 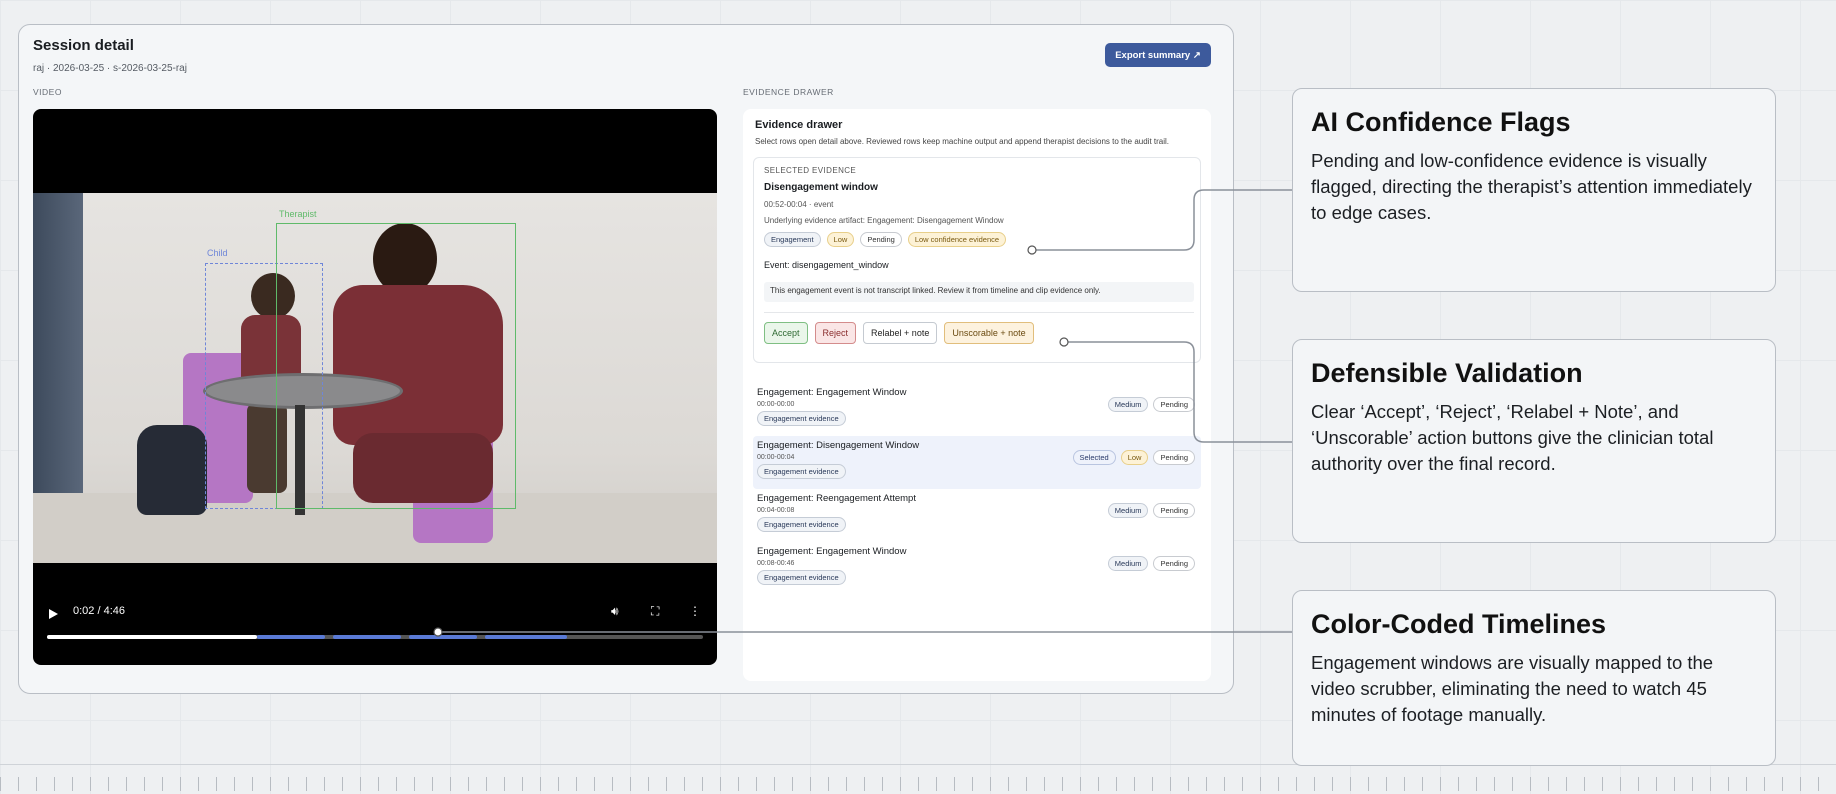 I want to click on reject-button: Reject, so click(x=835, y=333).